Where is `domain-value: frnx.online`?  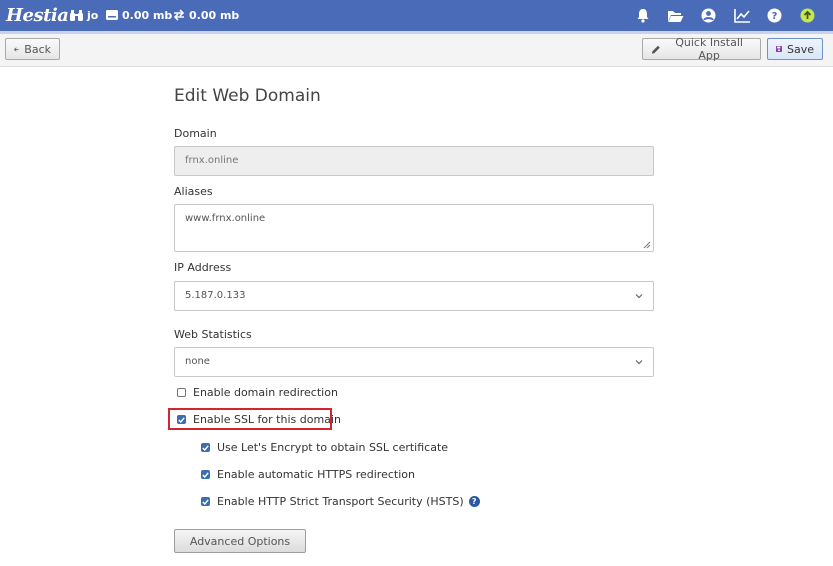
domain-value: frnx.online is located at coordinates (212, 160).